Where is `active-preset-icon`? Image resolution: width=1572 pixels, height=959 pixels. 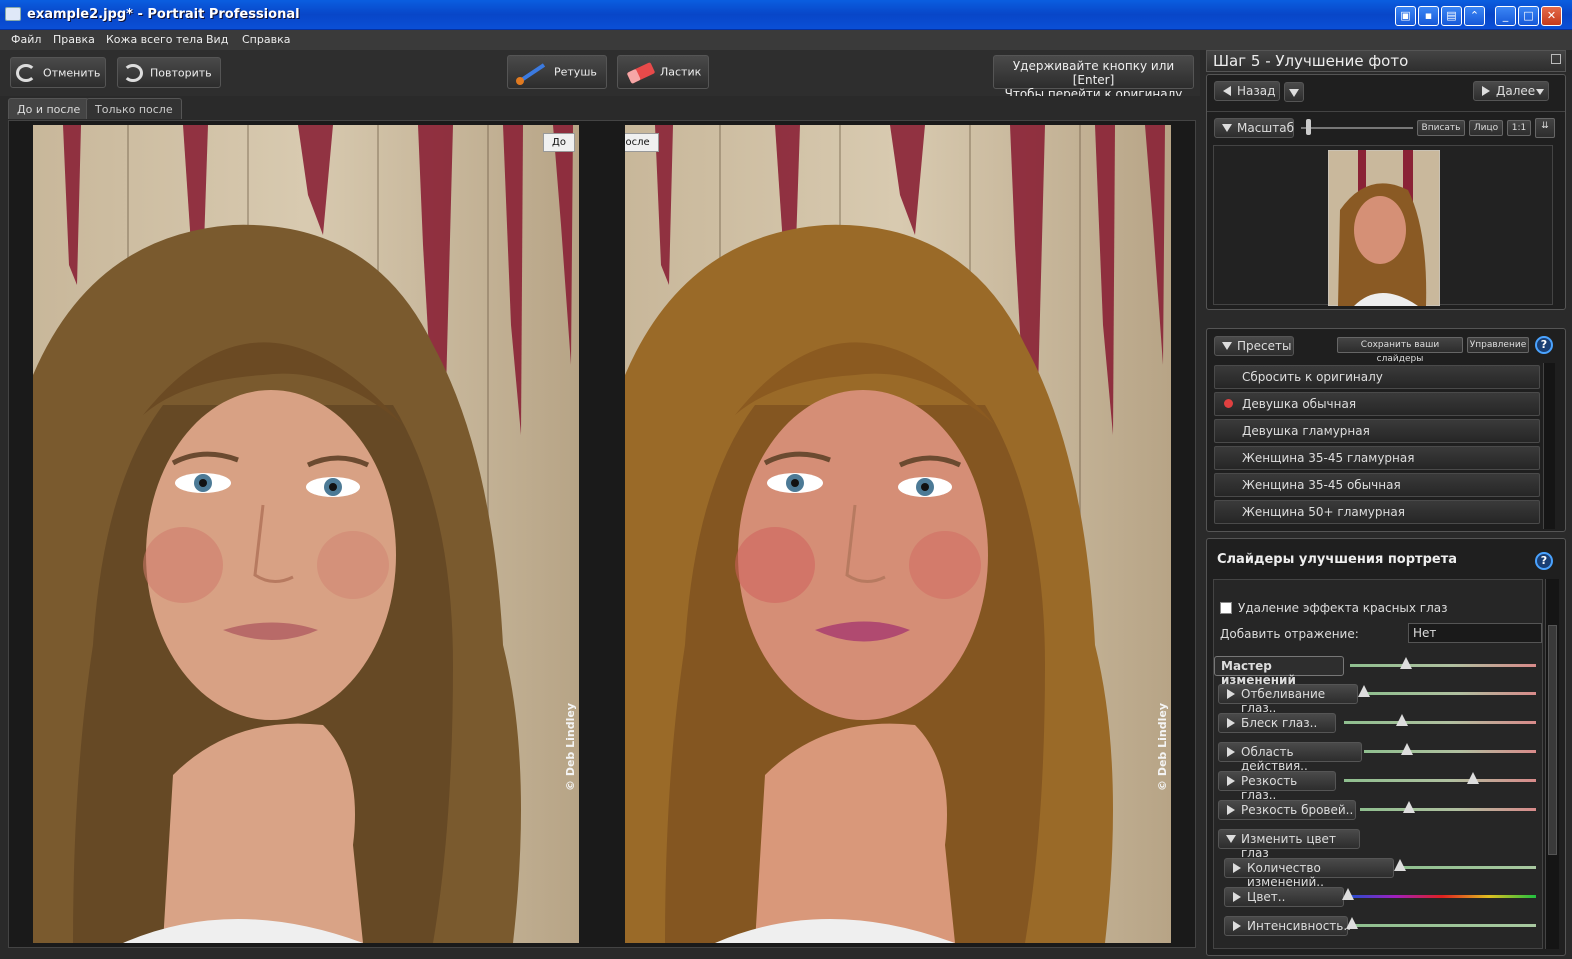
active-preset-icon is located at coordinates (1228, 403).